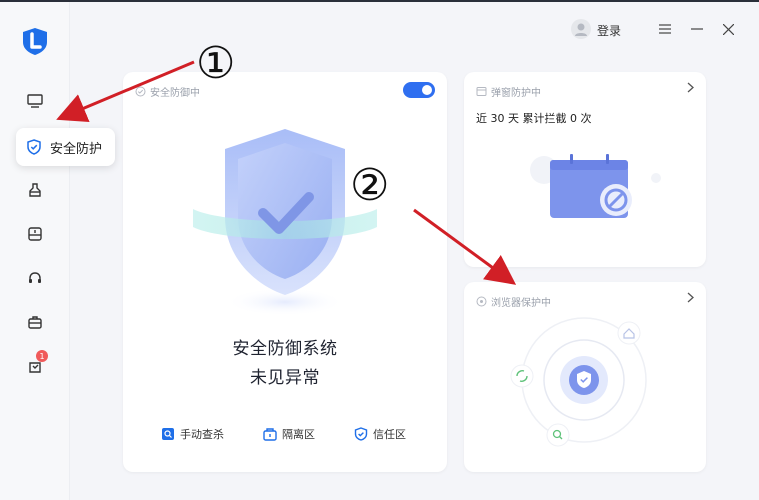  I want to click on popup-protection-card: 弹窗防护中 近 30 天 累计拦截 0 次, so click(585, 169).